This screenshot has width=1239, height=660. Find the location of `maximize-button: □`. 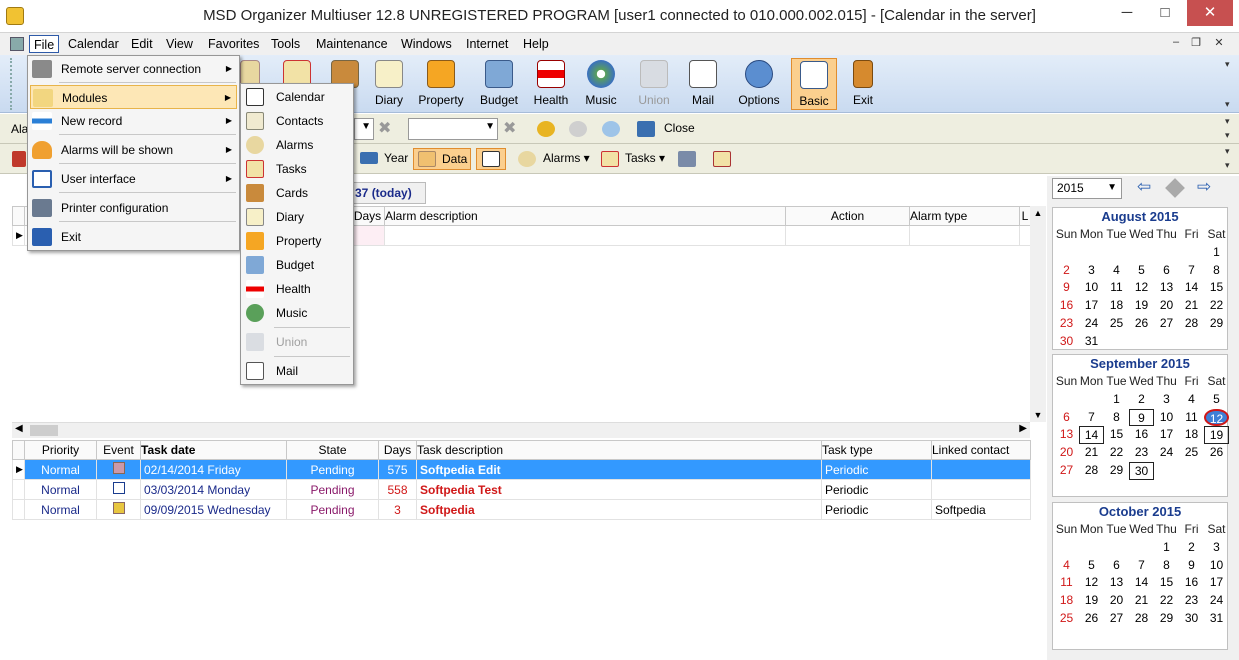

maximize-button: □ is located at coordinates (1165, 13).